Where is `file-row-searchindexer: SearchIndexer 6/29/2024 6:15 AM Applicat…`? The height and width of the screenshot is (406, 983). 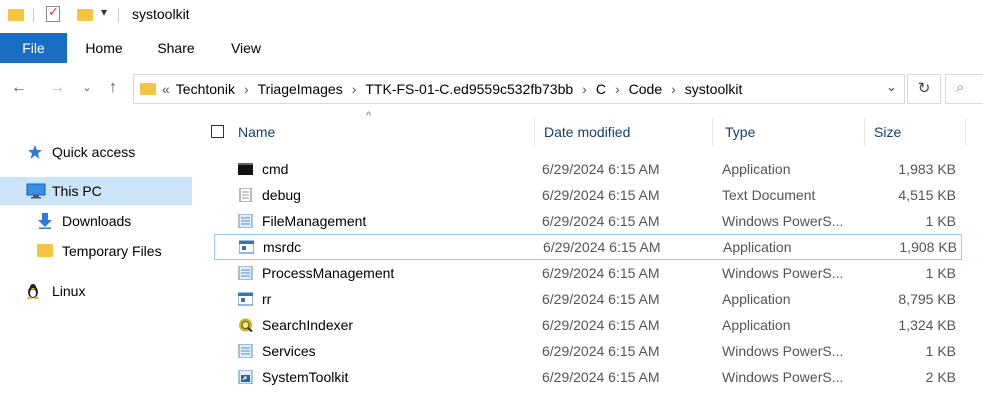 file-row-searchindexer: SearchIndexer 6/29/2024 6:15 AM Applicat… is located at coordinates (587, 325).